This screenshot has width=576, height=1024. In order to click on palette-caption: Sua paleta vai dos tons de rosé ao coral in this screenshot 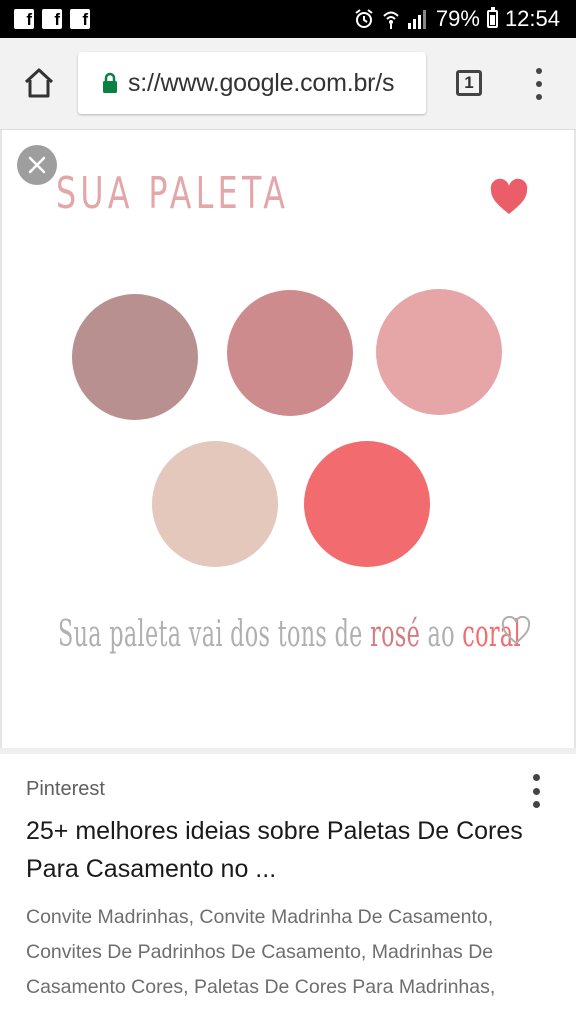, I will do `click(289, 634)`.